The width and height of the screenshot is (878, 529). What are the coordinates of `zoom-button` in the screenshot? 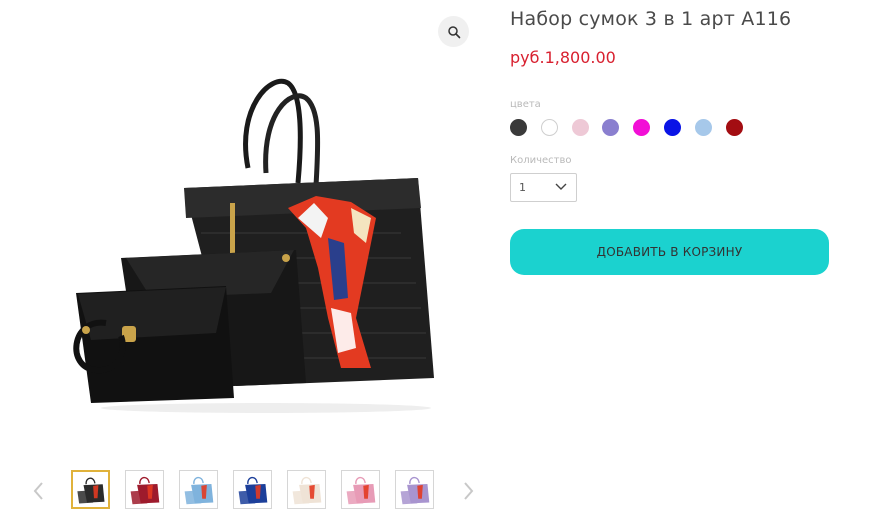 It's located at (453, 31).